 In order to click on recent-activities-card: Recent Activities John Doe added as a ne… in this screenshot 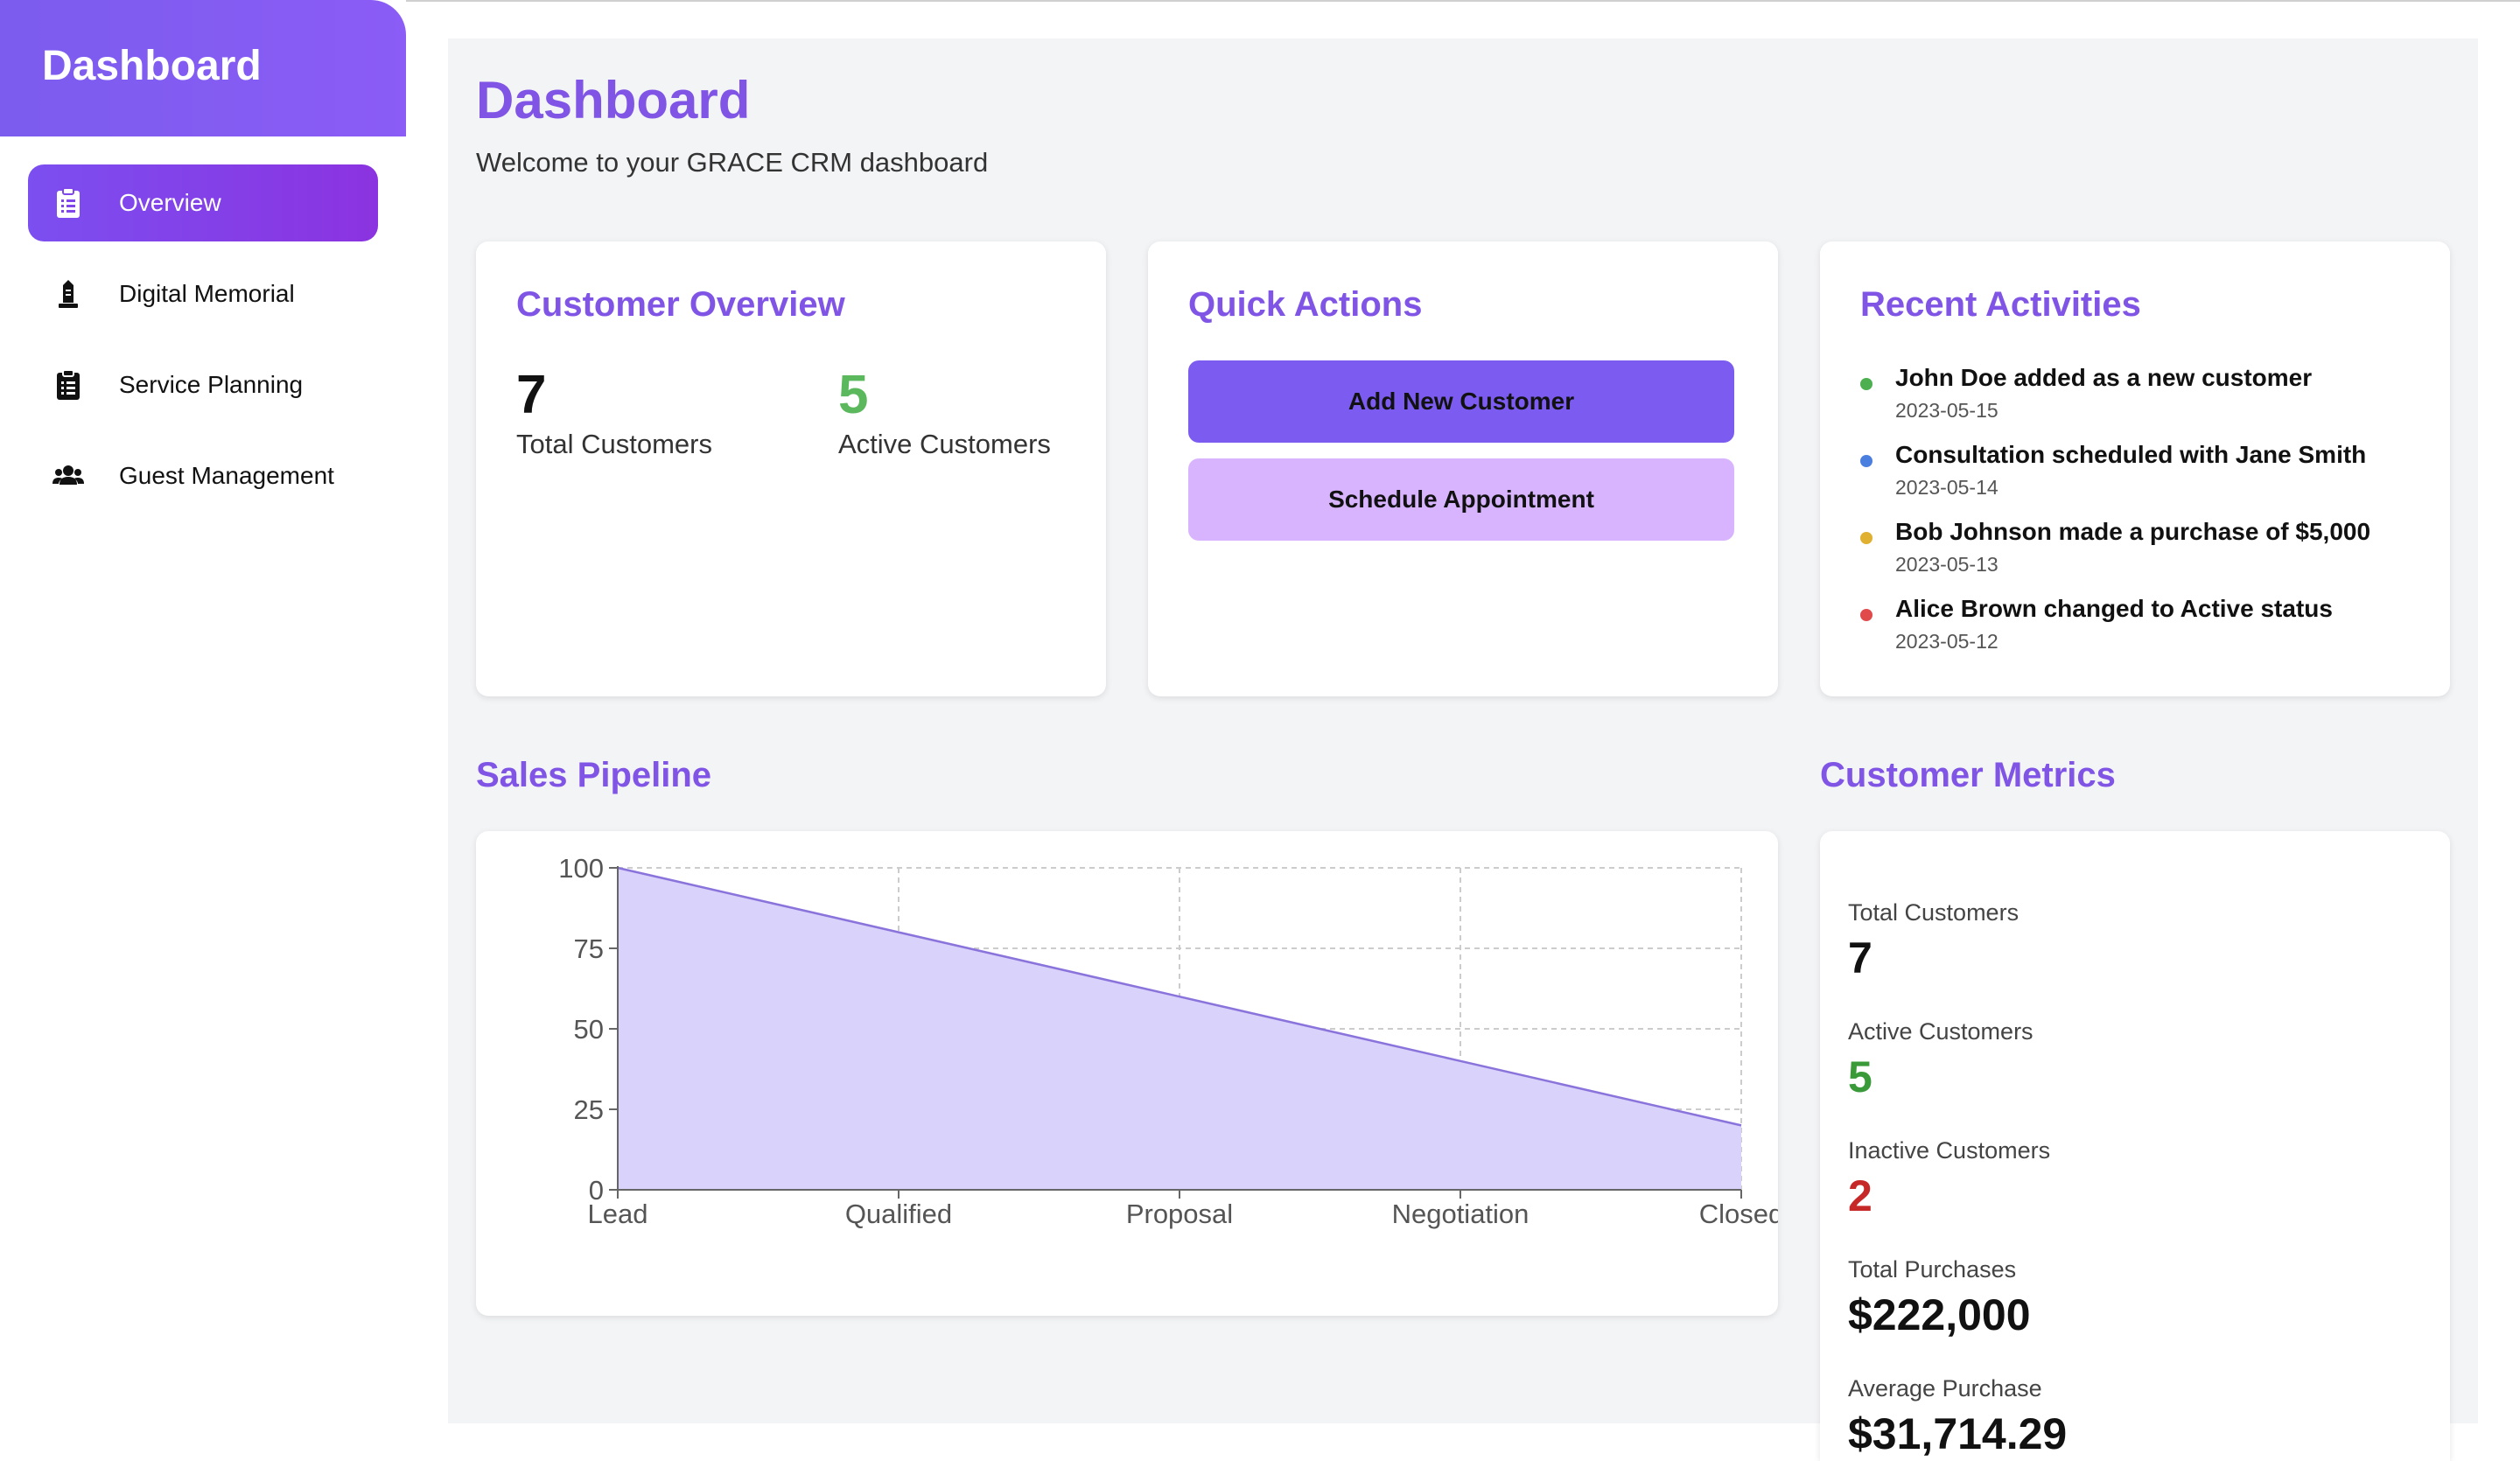, I will do `click(2135, 469)`.